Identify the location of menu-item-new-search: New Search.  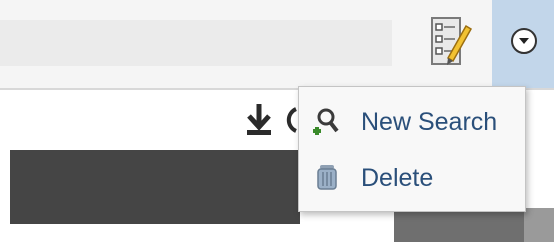
(412, 121).